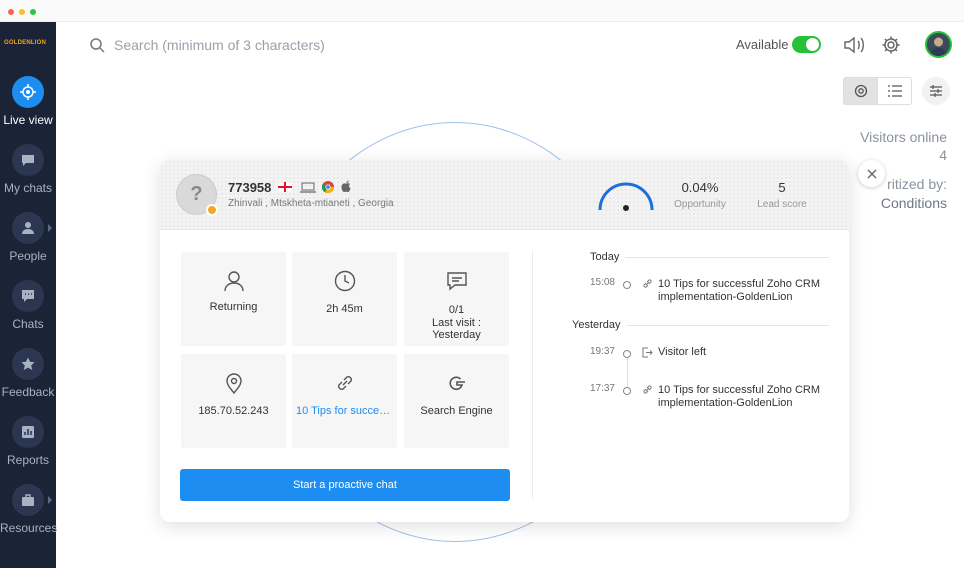  I want to click on nav-people: People, so click(28, 237).